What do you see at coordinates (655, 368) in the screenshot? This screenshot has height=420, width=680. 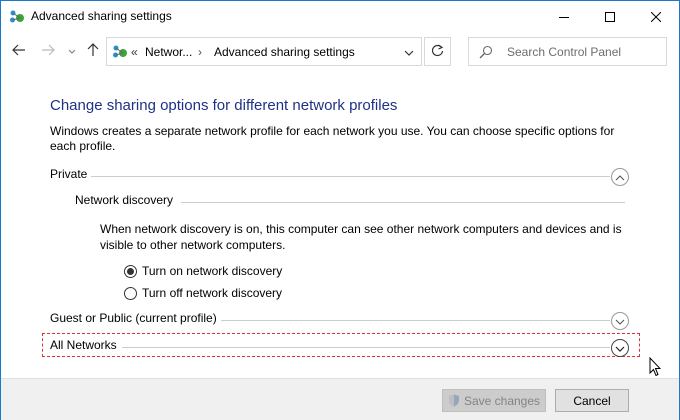 I see `mouse-cursor-icon` at bounding box center [655, 368].